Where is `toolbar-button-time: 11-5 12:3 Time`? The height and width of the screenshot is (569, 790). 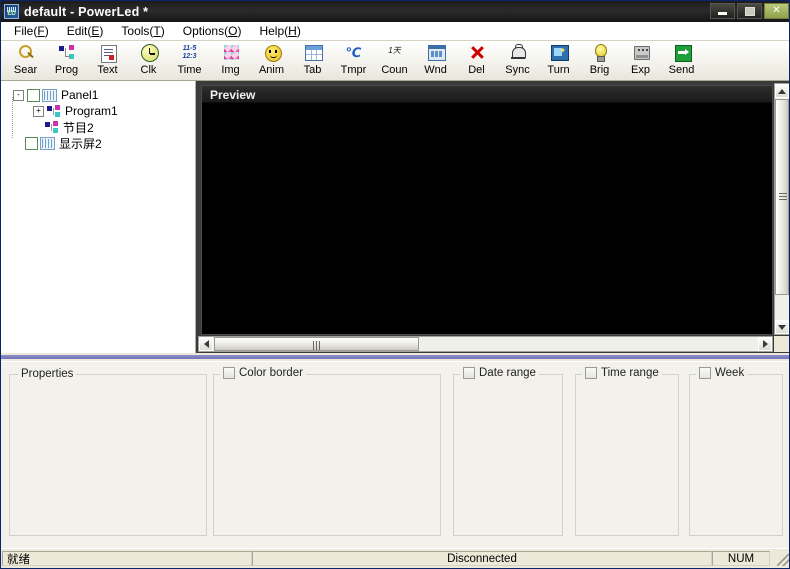 toolbar-button-time: 11-5 12:3 Time is located at coordinates (189, 60).